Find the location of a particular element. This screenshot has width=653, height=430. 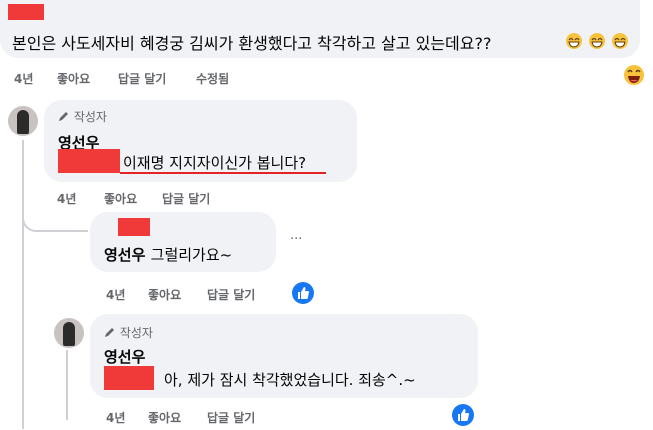

author-name: 영선우 그럴리가요~ is located at coordinates (168, 254).